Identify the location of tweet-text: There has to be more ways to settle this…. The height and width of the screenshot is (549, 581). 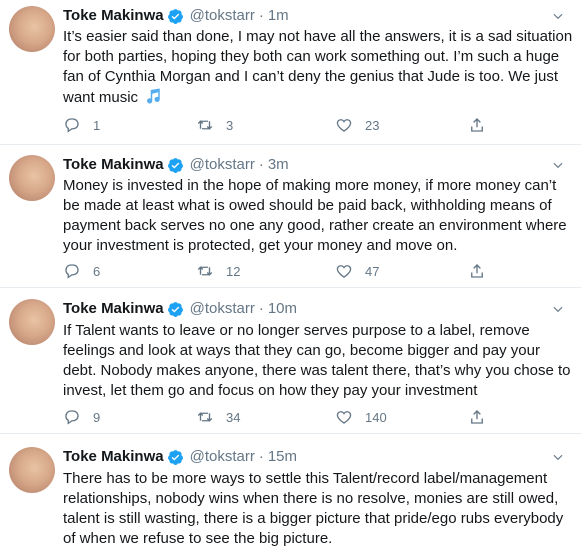
(318, 509).